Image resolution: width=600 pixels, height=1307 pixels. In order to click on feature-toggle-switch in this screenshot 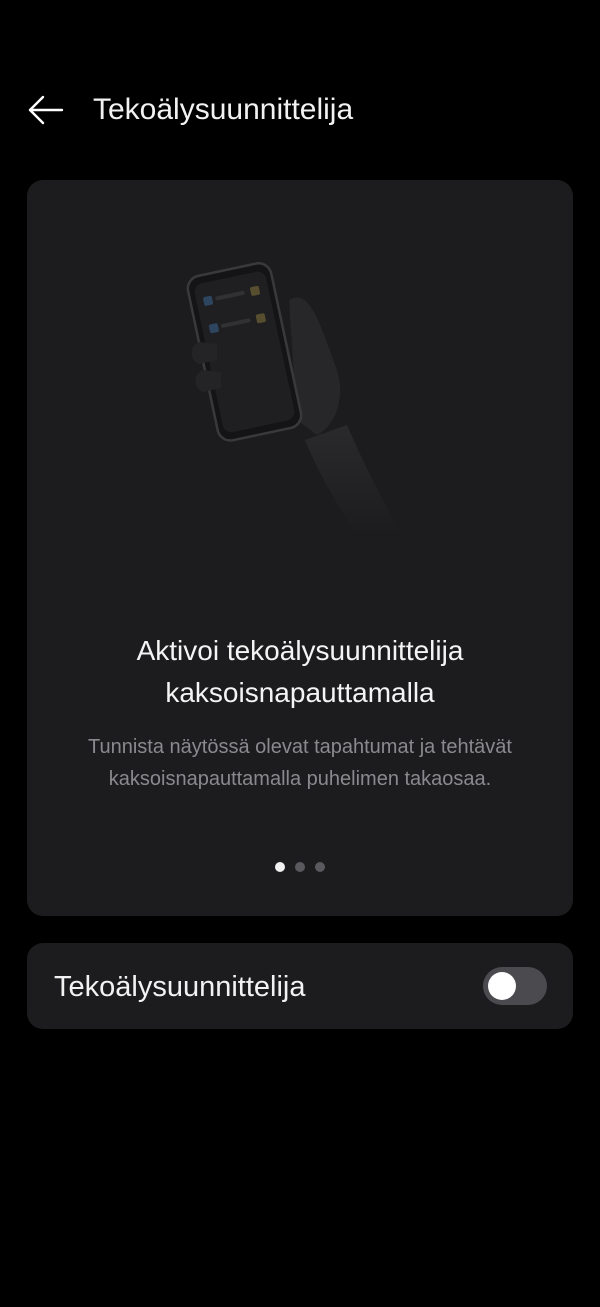, I will do `click(515, 986)`.